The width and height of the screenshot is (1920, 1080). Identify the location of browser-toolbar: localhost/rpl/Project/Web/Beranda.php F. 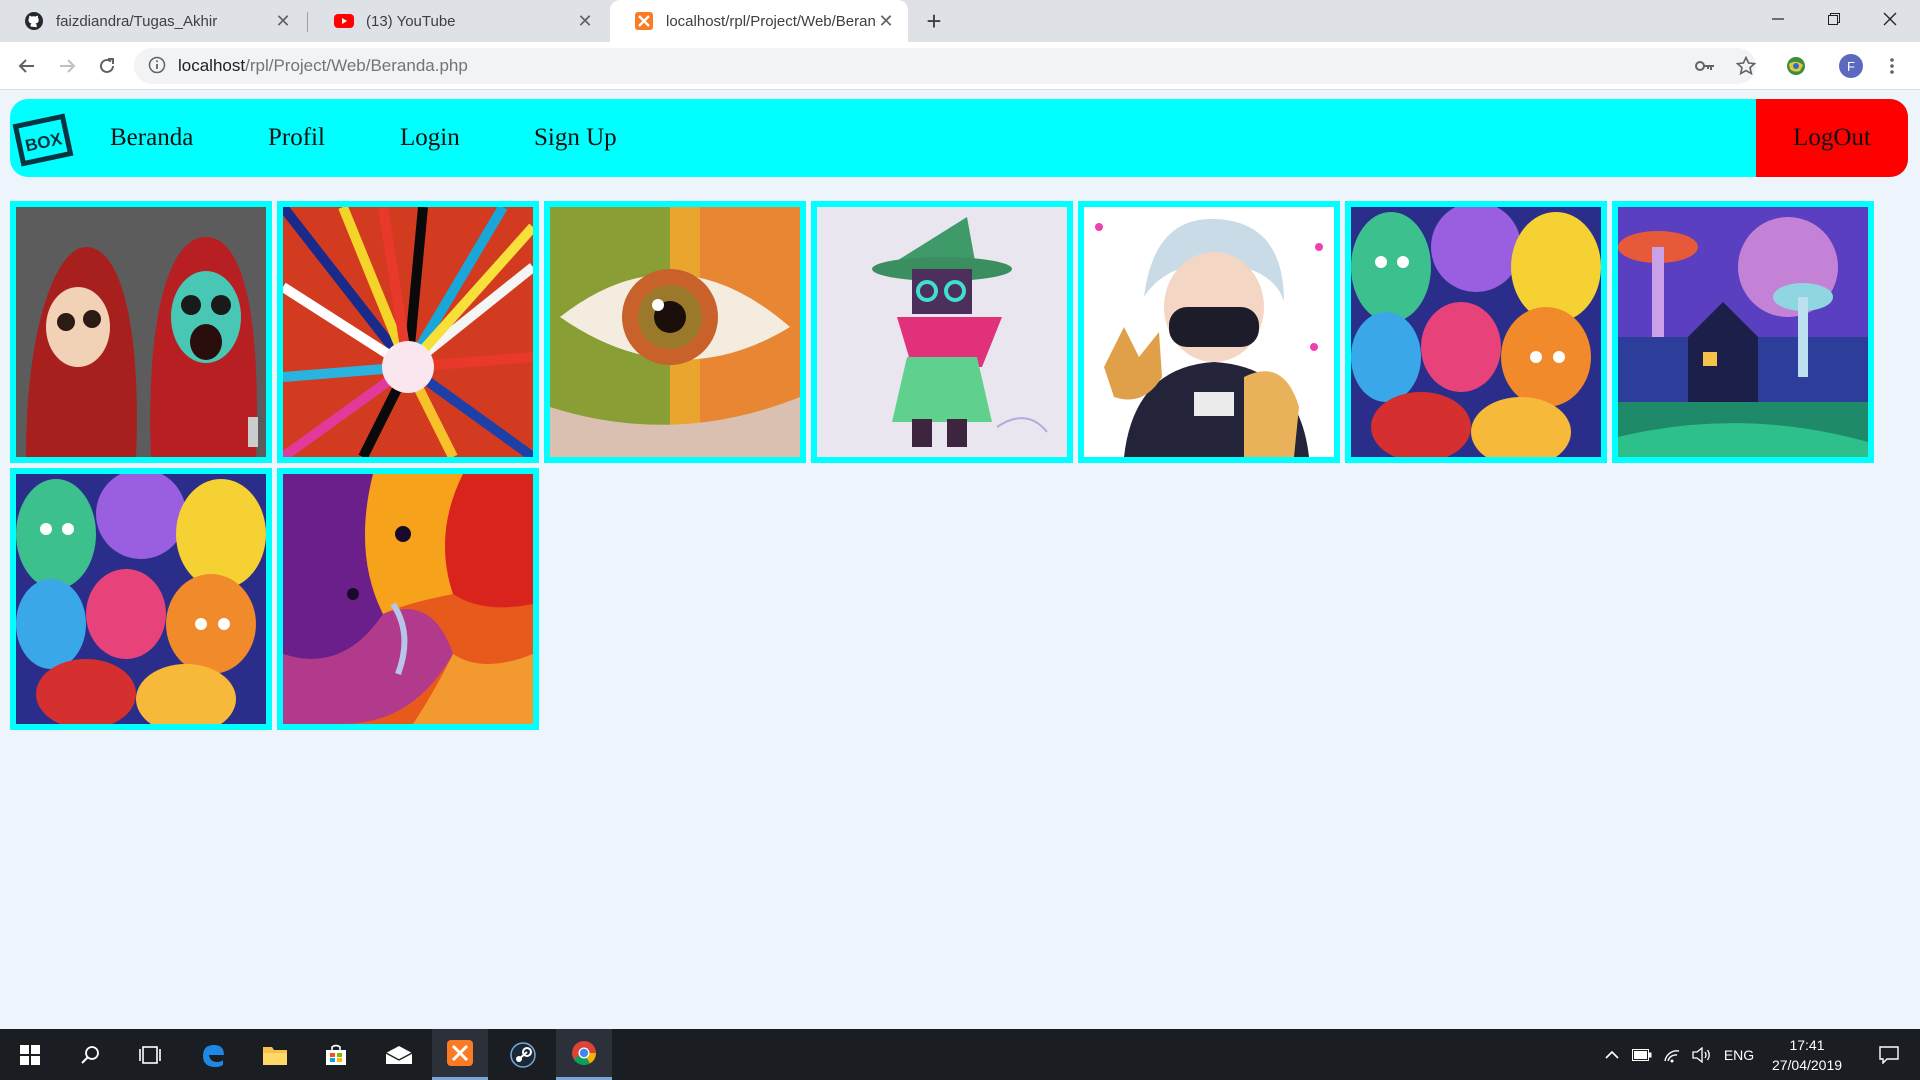
(960, 66).